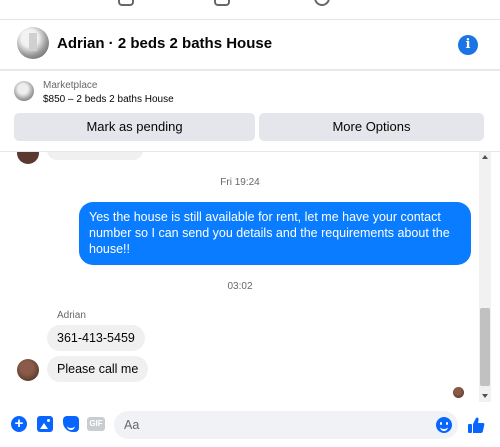  What do you see at coordinates (444, 425) in the screenshot?
I see `emoji-icon` at bounding box center [444, 425].